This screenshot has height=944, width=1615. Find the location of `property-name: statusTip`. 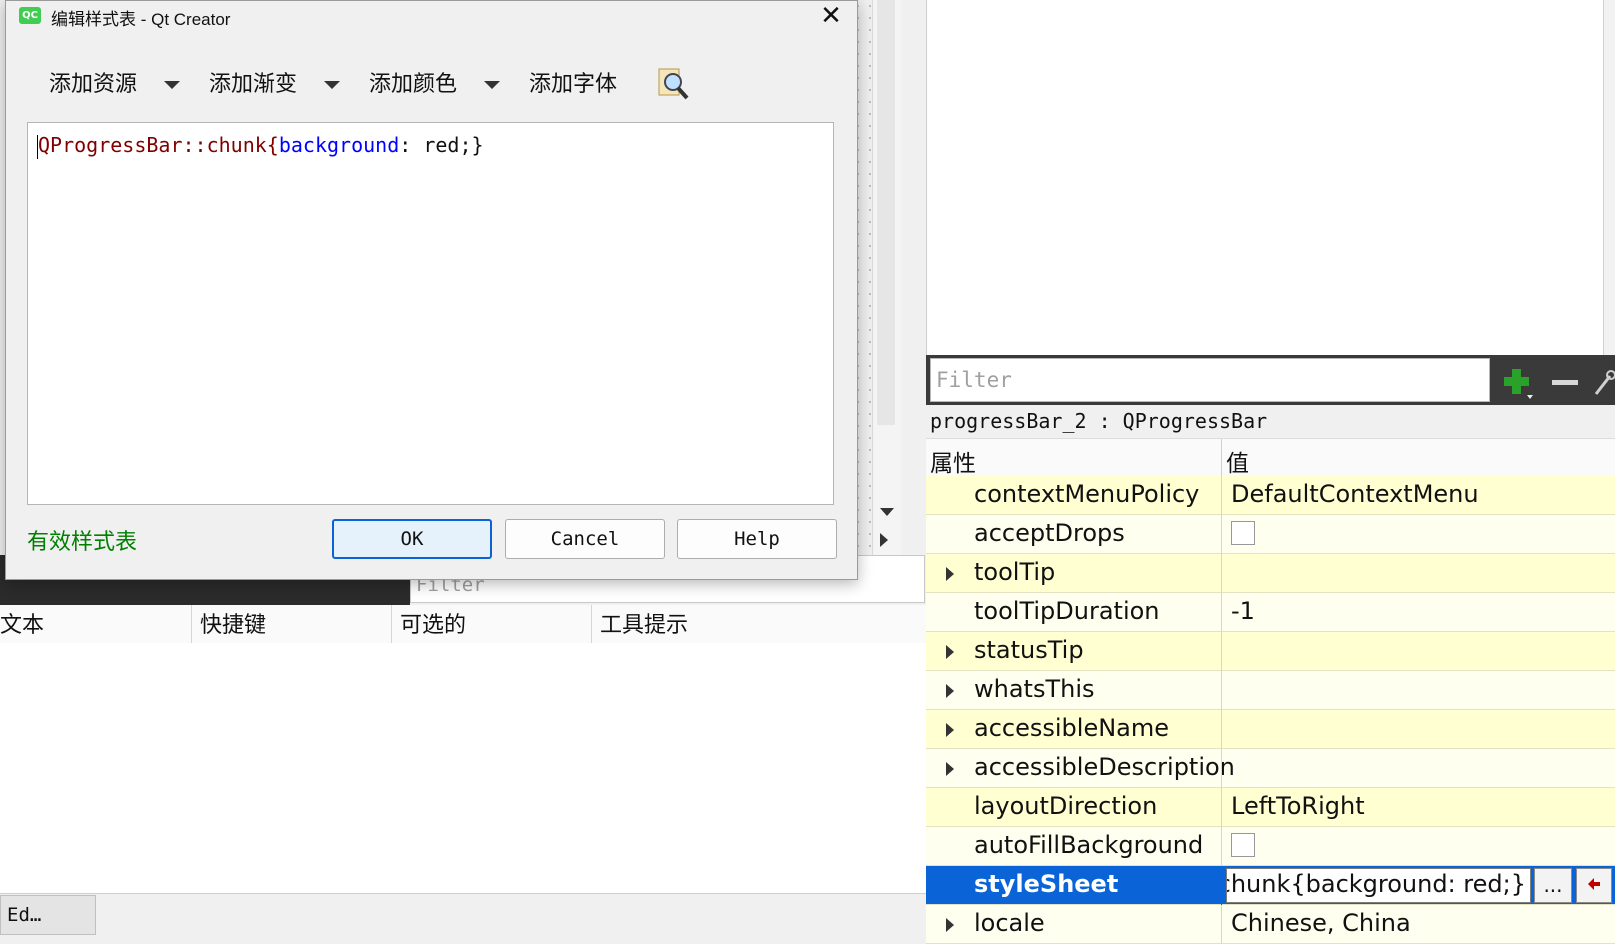

property-name: statusTip is located at coordinates (1029, 650).